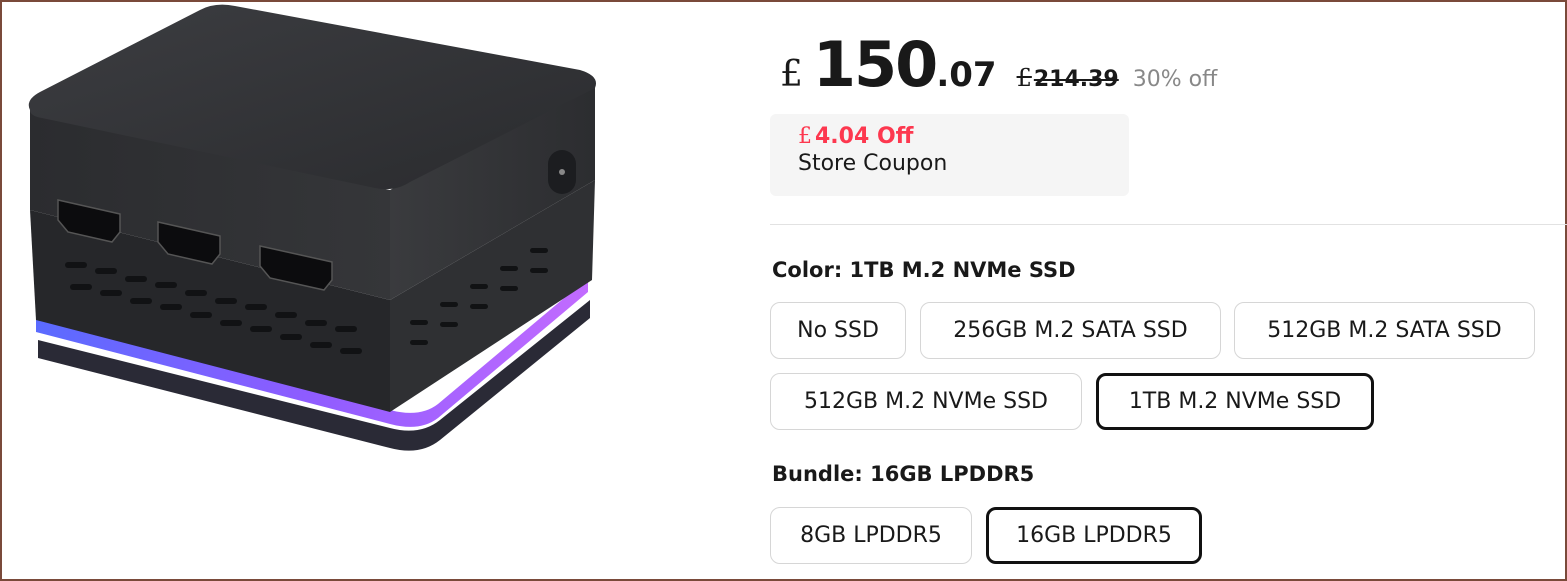  I want to click on store-coupon: £4.04 Off Store Coupon, so click(949, 155).